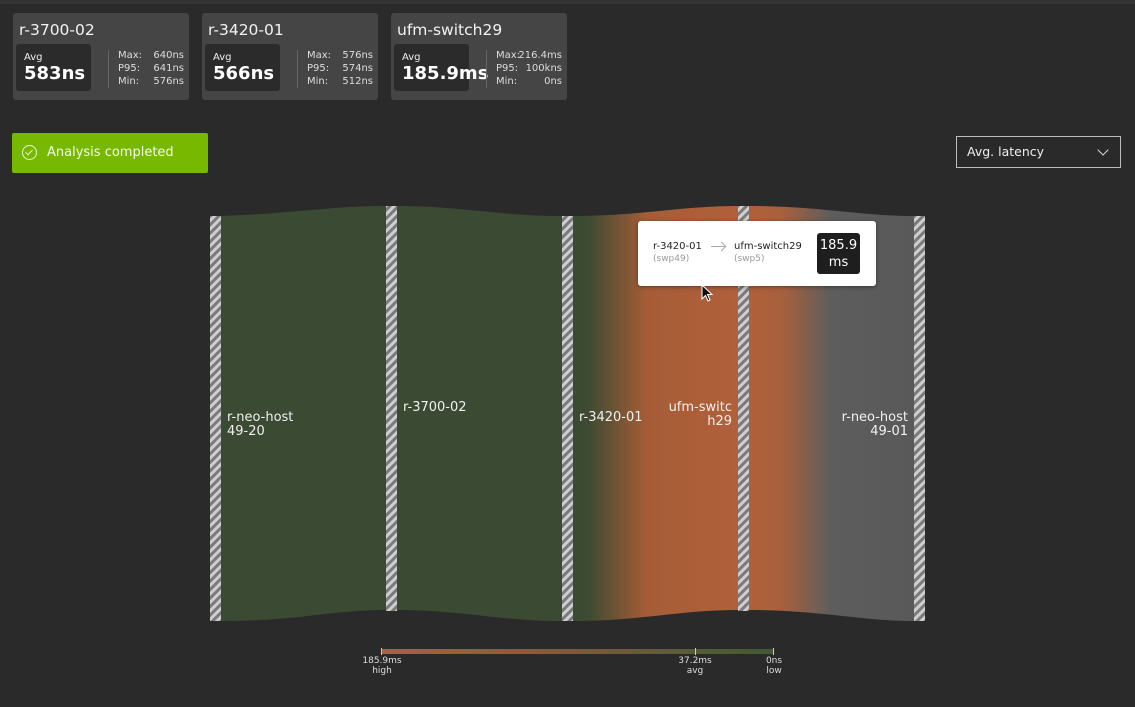 This screenshot has height=707, width=1135. What do you see at coordinates (700, 414) in the screenshot?
I see `node-label-ufm-switch29: ufm-switc h29` at bounding box center [700, 414].